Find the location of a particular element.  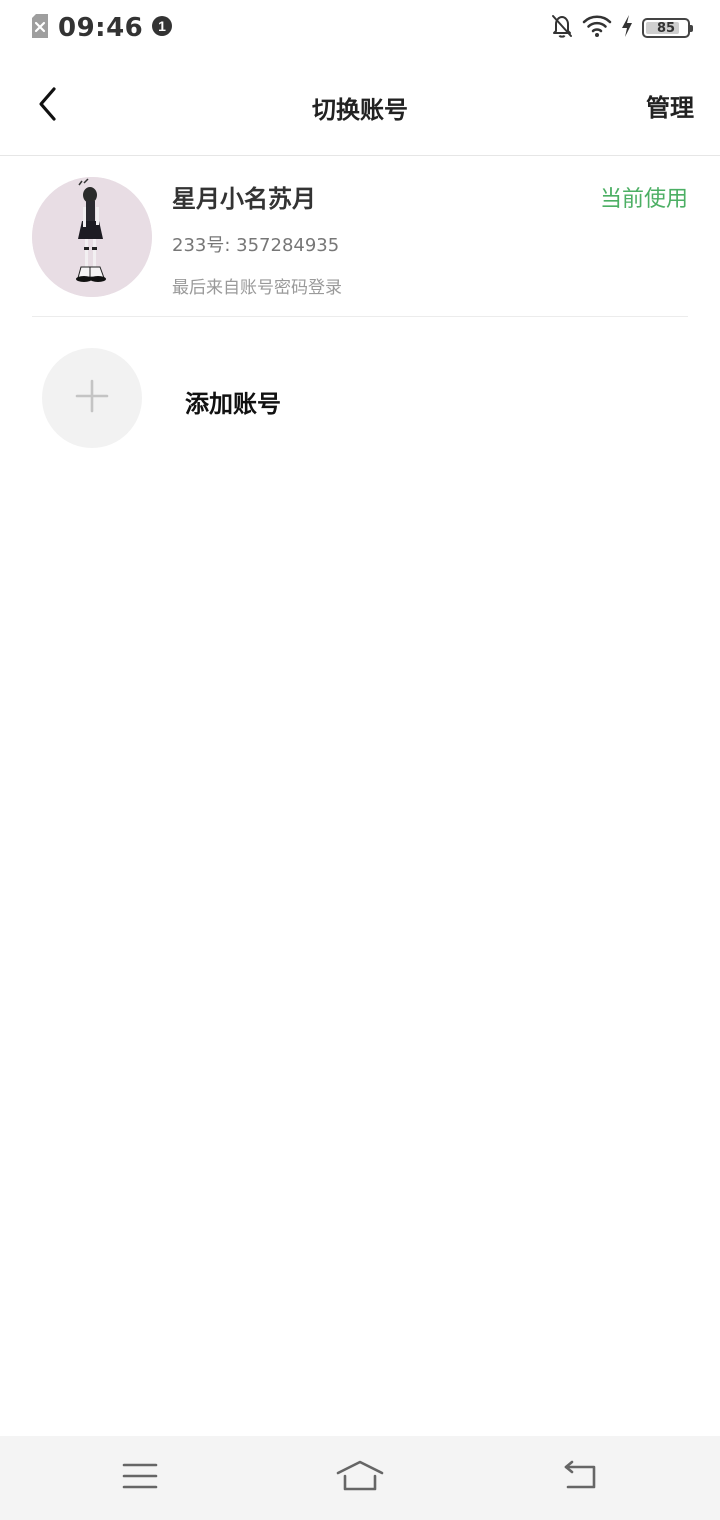

add-account-label: 添加账号 is located at coordinates (233, 404).